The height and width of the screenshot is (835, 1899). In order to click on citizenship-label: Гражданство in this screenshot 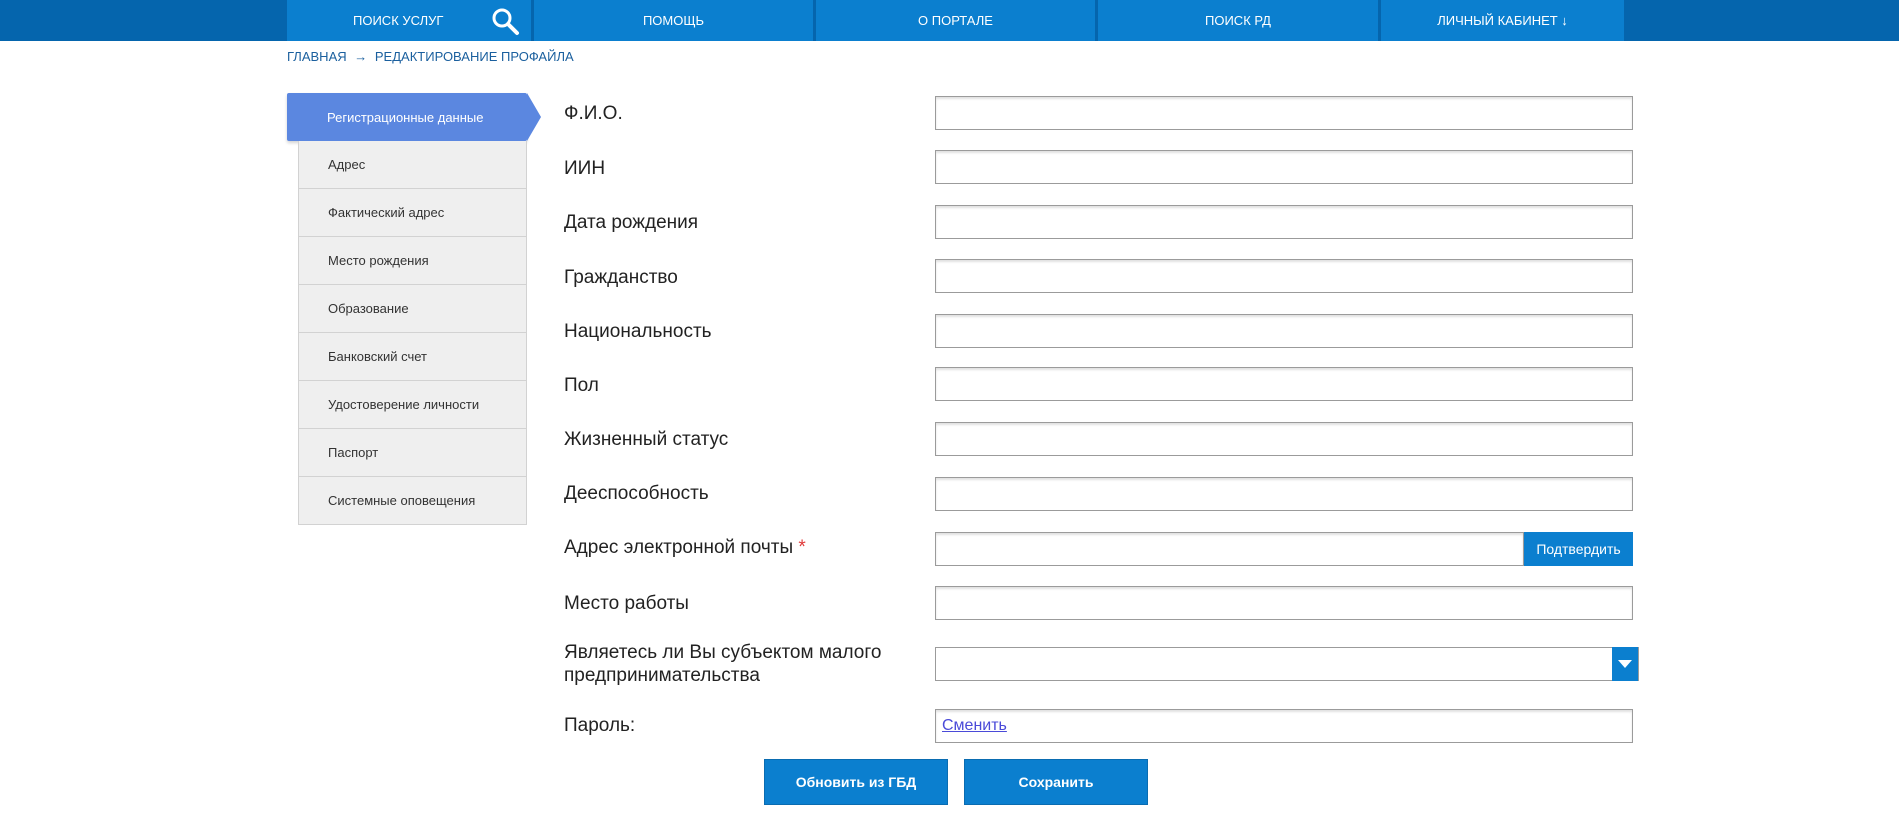, I will do `click(621, 277)`.